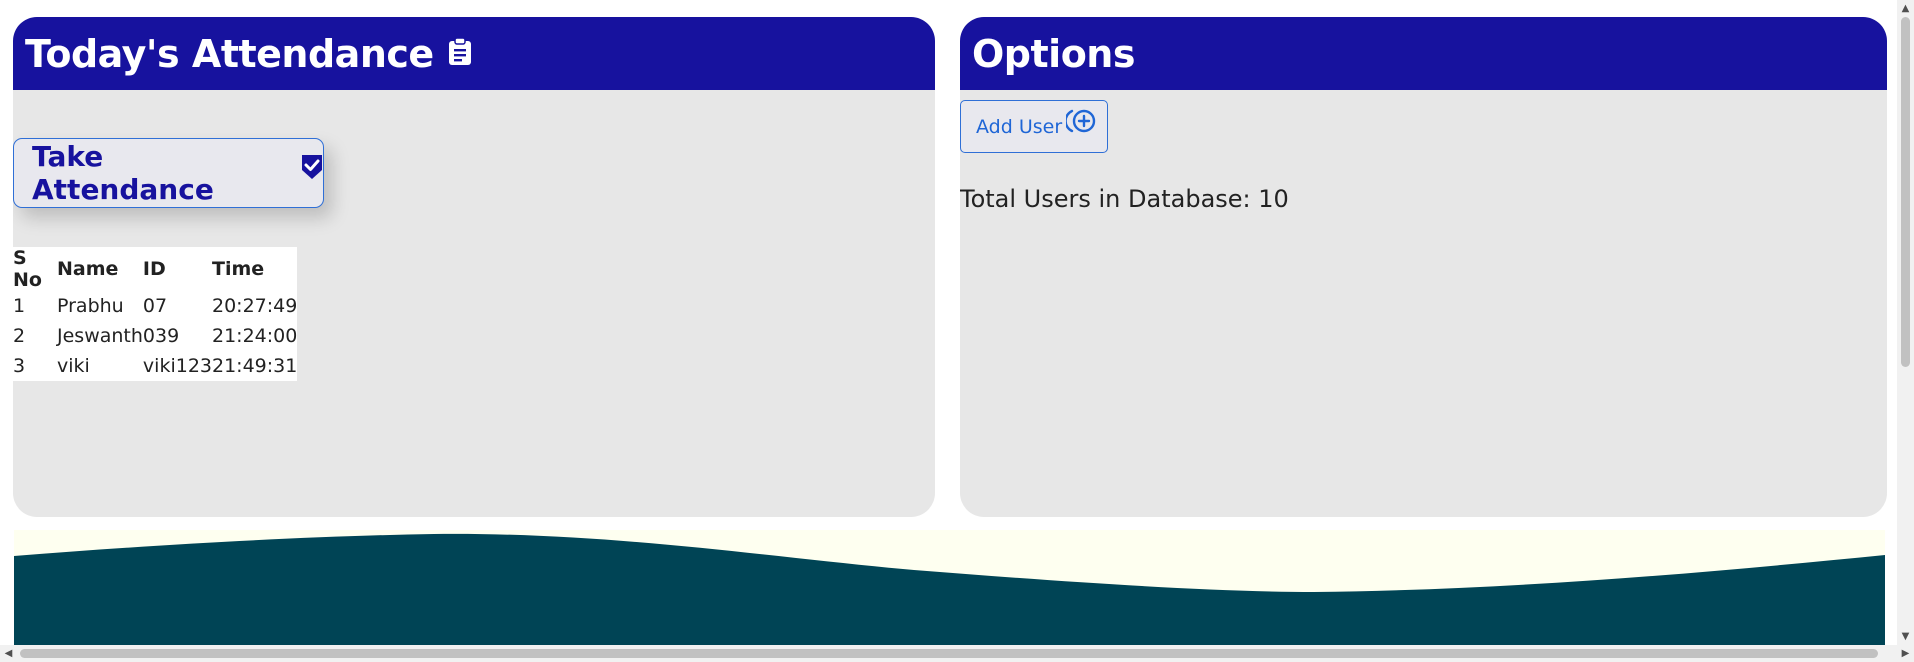 The width and height of the screenshot is (1914, 662). I want to click on cell-id: viki123, so click(177, 366).